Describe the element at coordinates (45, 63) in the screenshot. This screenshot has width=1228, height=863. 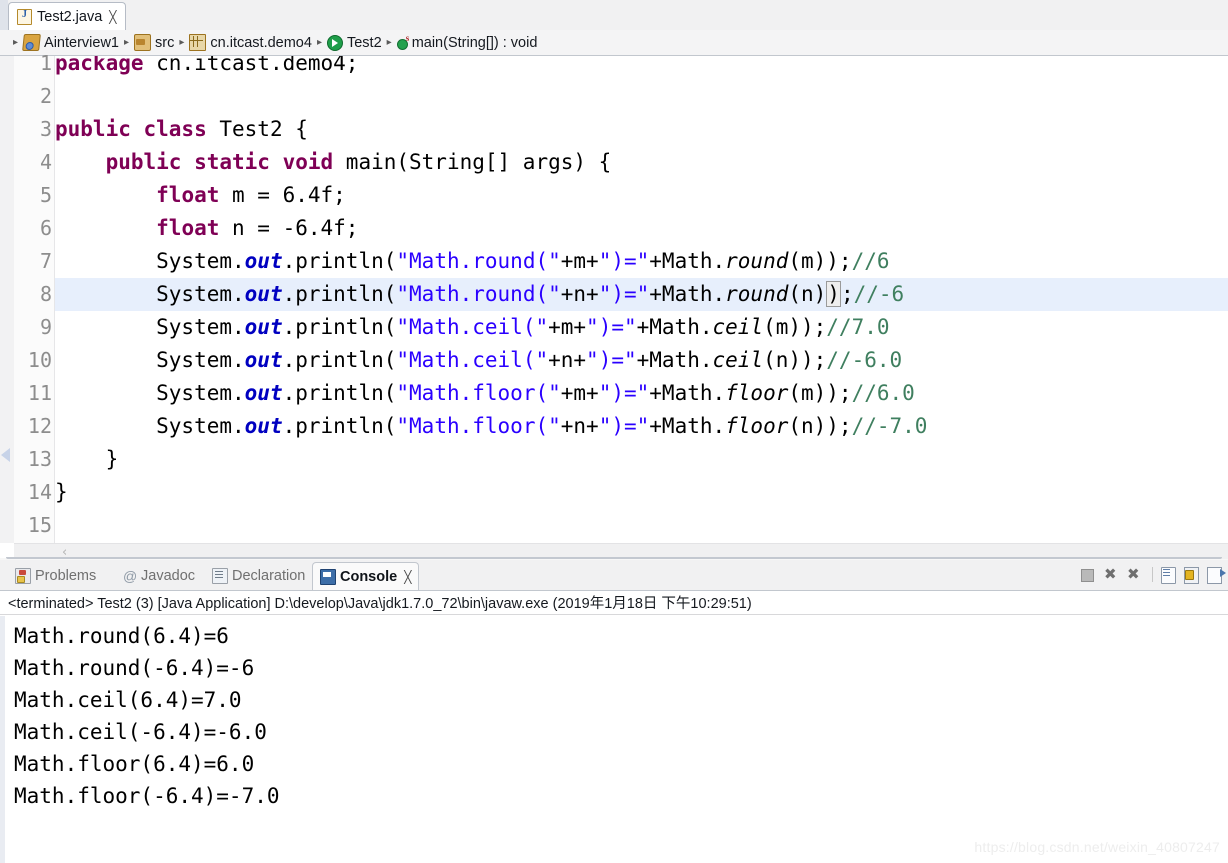
I see `line-number: 1` at that location.